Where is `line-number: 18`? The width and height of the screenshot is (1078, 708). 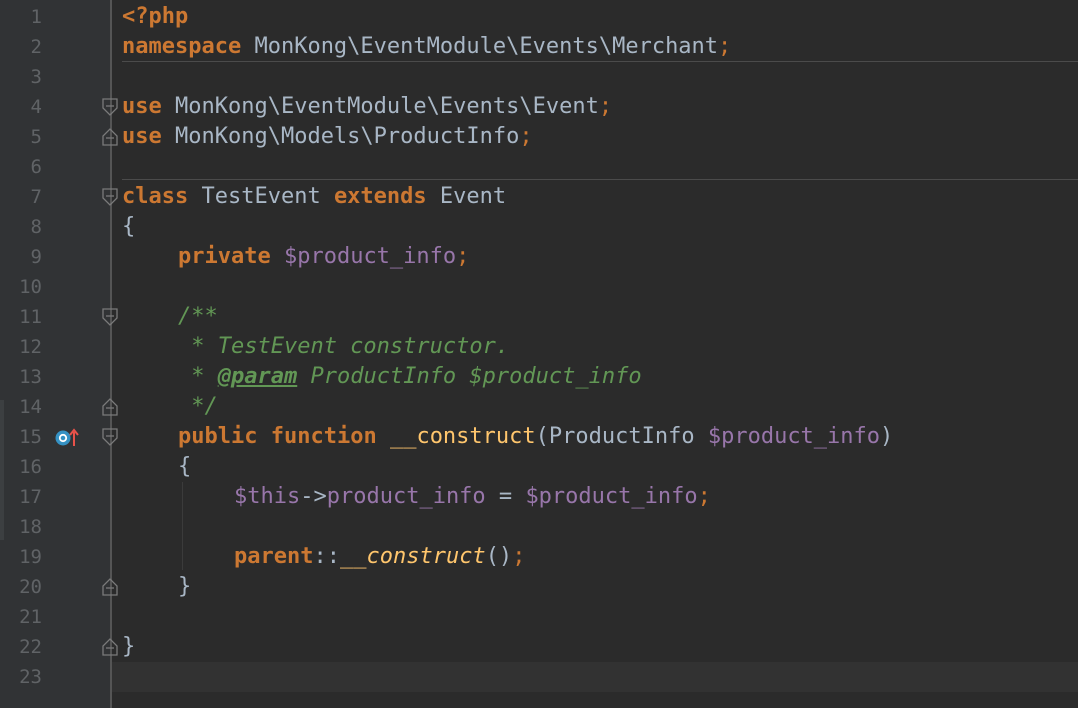 line-number: 18 is located at coordinates (21, 527).